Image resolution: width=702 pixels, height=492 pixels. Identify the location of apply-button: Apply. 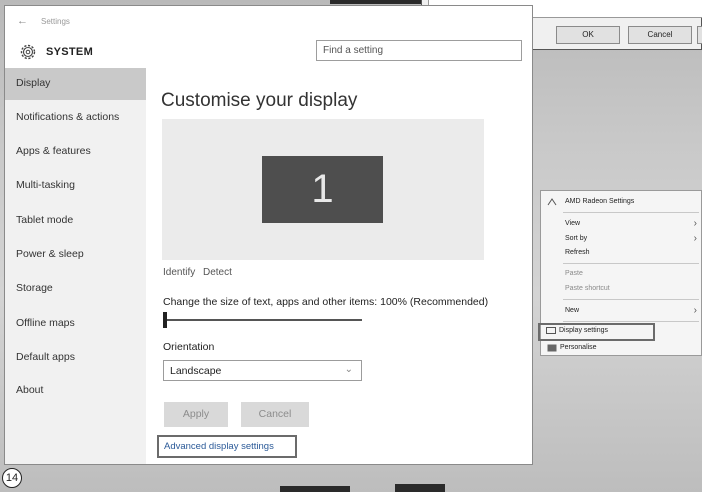
(196, 414).